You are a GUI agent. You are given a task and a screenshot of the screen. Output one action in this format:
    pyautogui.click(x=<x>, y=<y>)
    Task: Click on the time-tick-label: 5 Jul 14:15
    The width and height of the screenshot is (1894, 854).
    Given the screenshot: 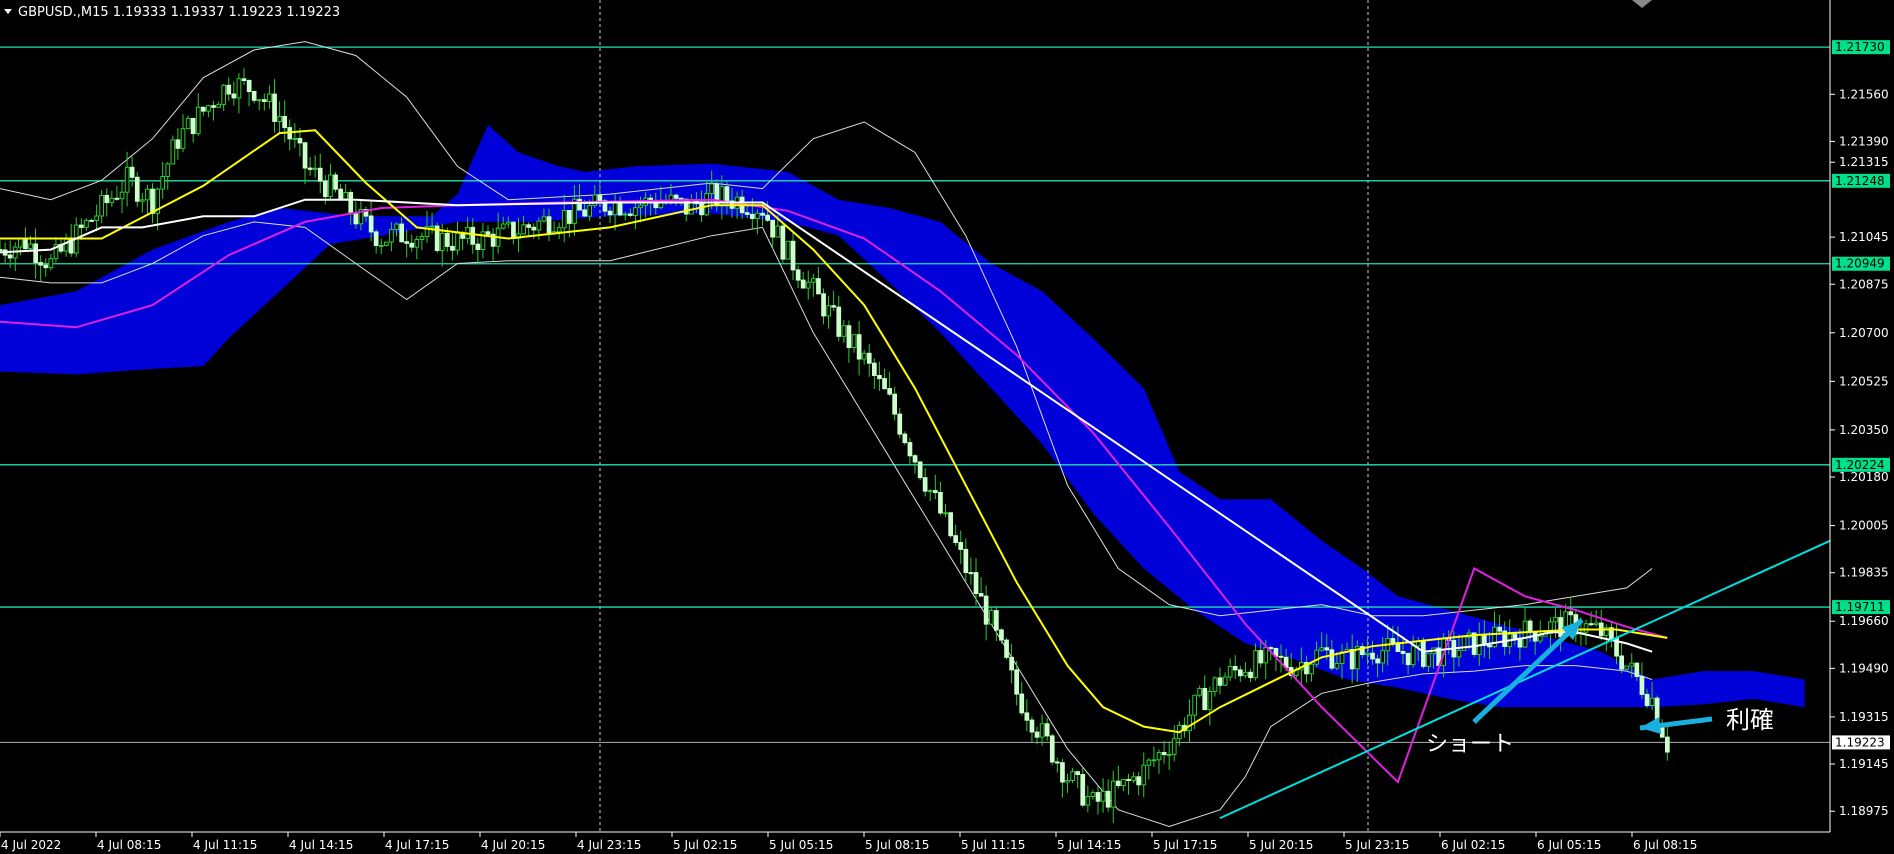 What is the action you would take?
    pyautogui.click(x=1089, y=845)
    